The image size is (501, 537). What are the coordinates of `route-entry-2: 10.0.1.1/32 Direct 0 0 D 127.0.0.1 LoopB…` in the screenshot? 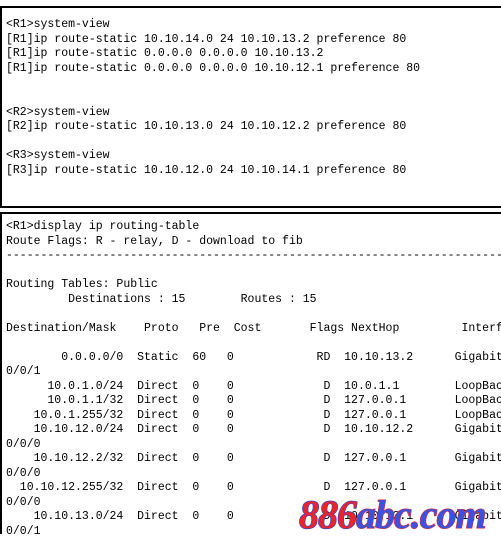 It's located at (253, 401).